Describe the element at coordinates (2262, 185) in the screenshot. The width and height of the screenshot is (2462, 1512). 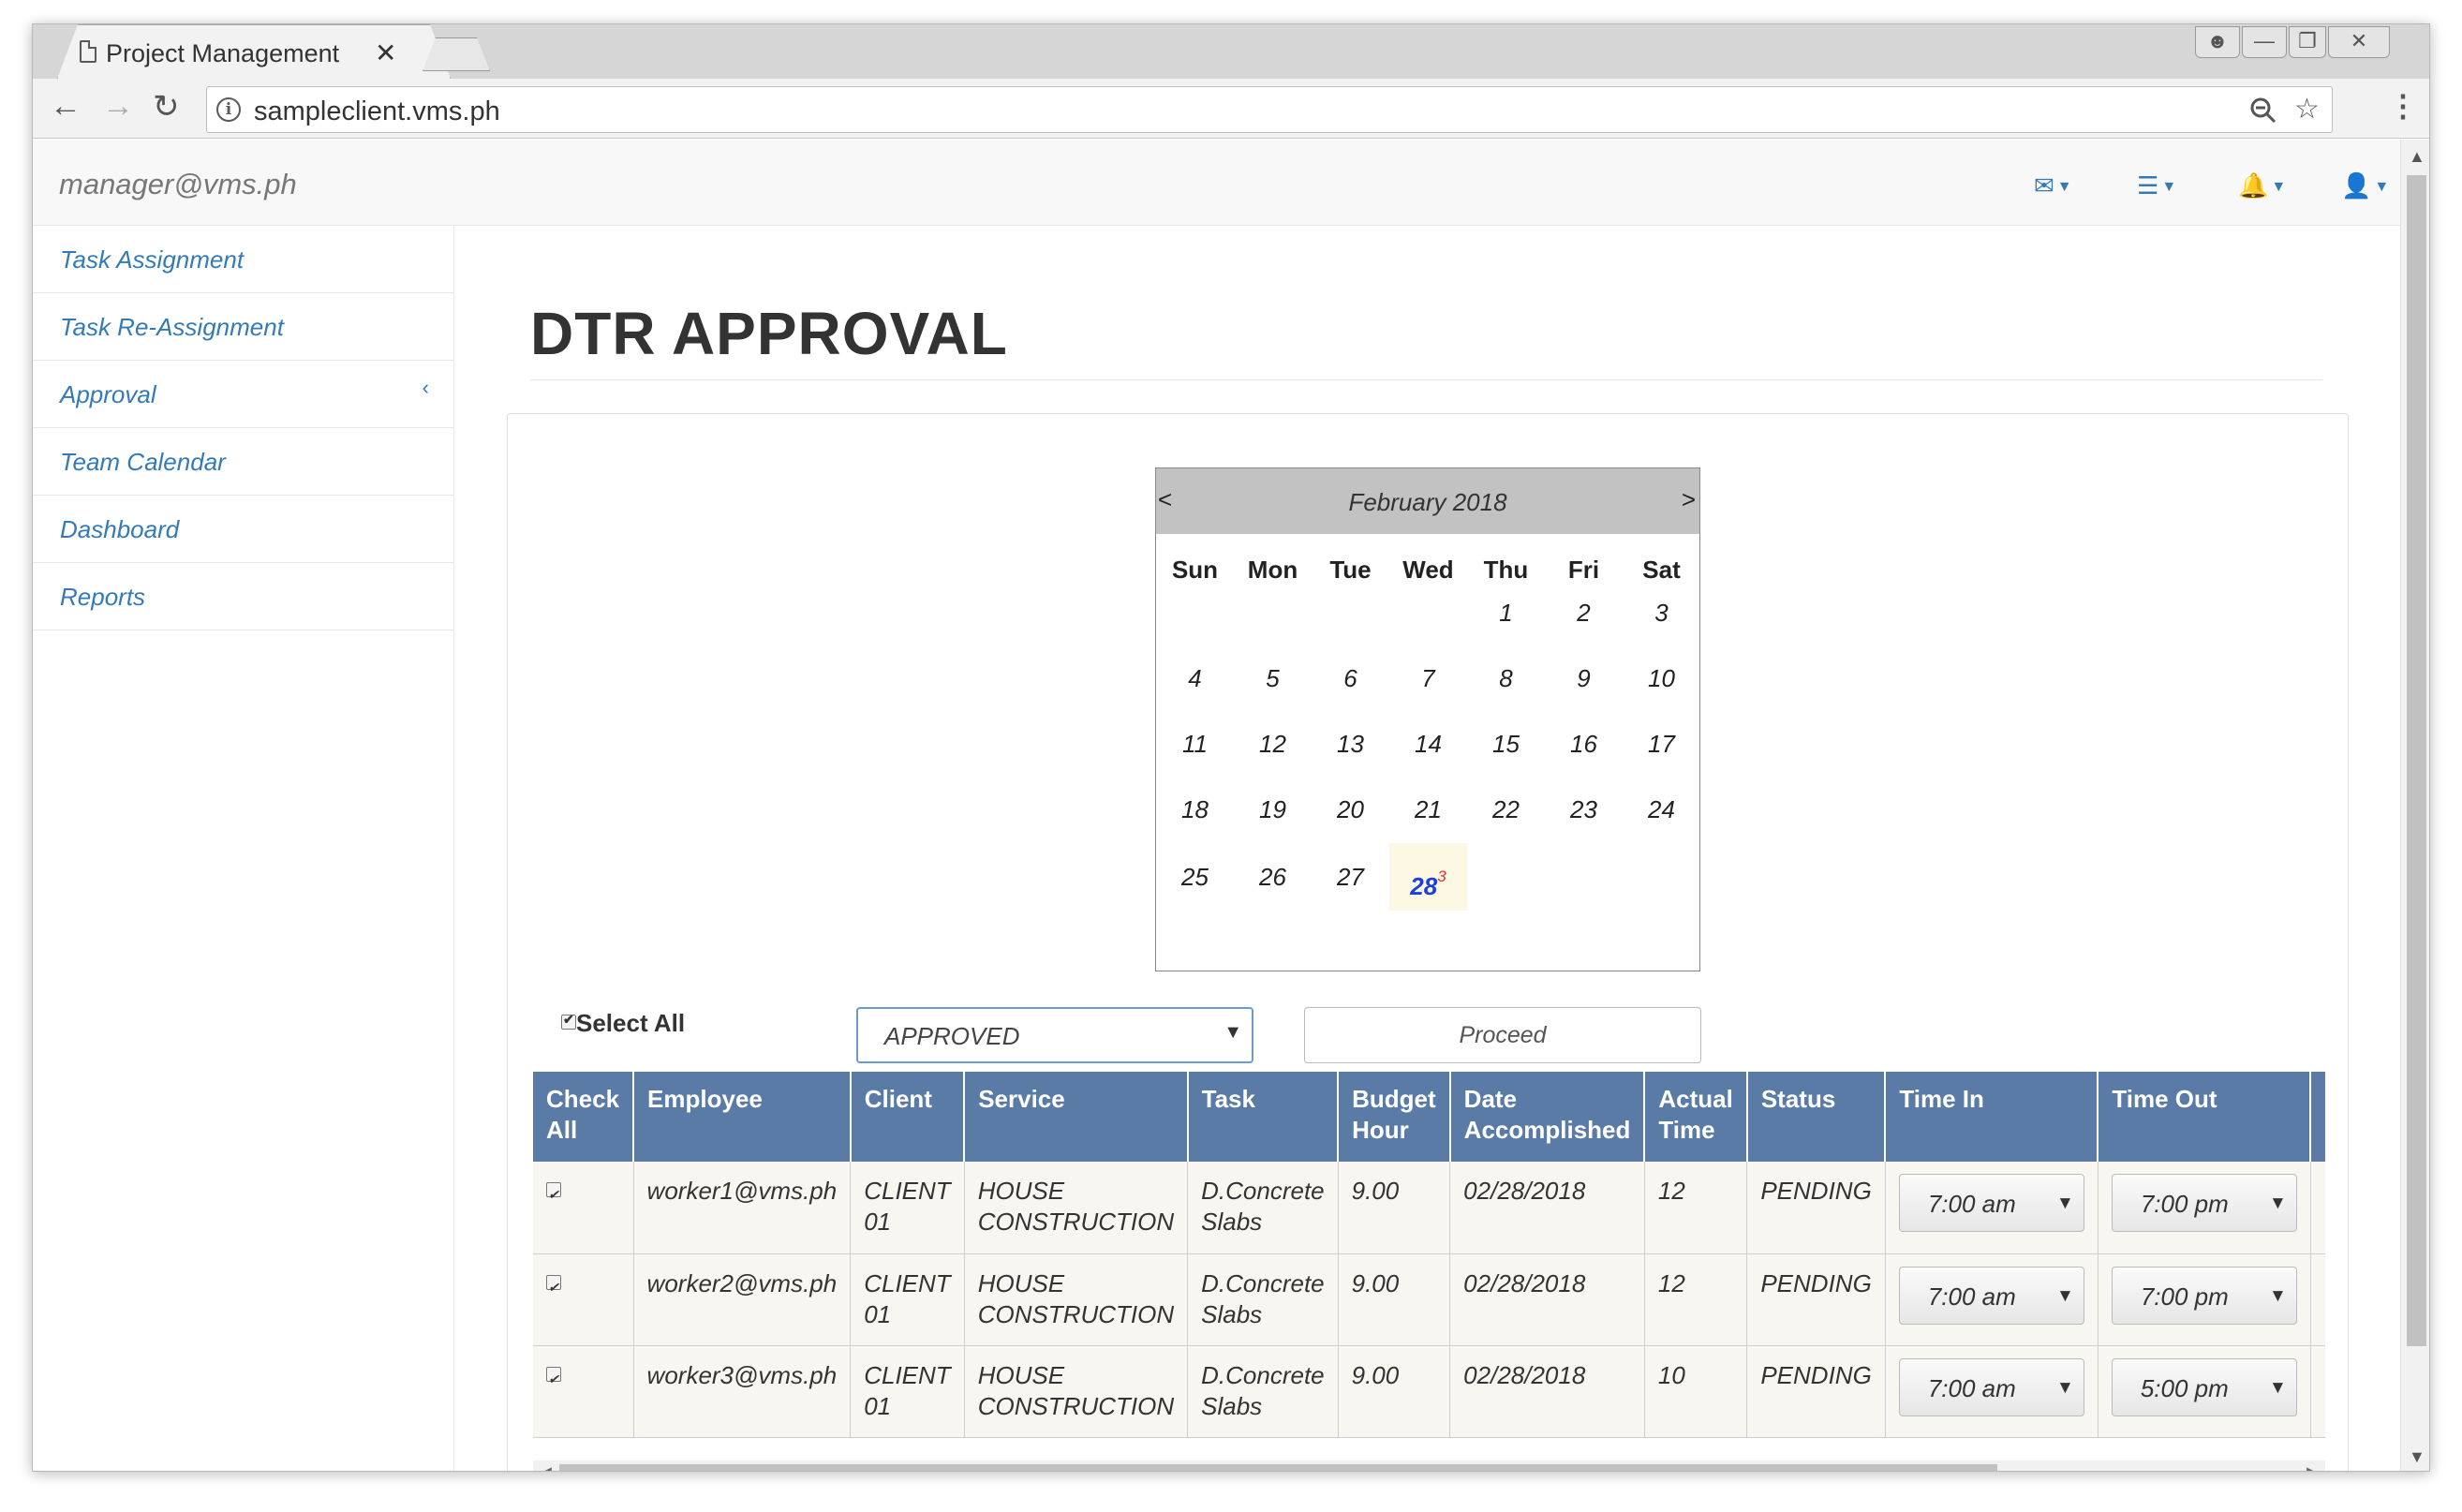
I see `alerts-bell-icon: 🔔 ▼` at that location.